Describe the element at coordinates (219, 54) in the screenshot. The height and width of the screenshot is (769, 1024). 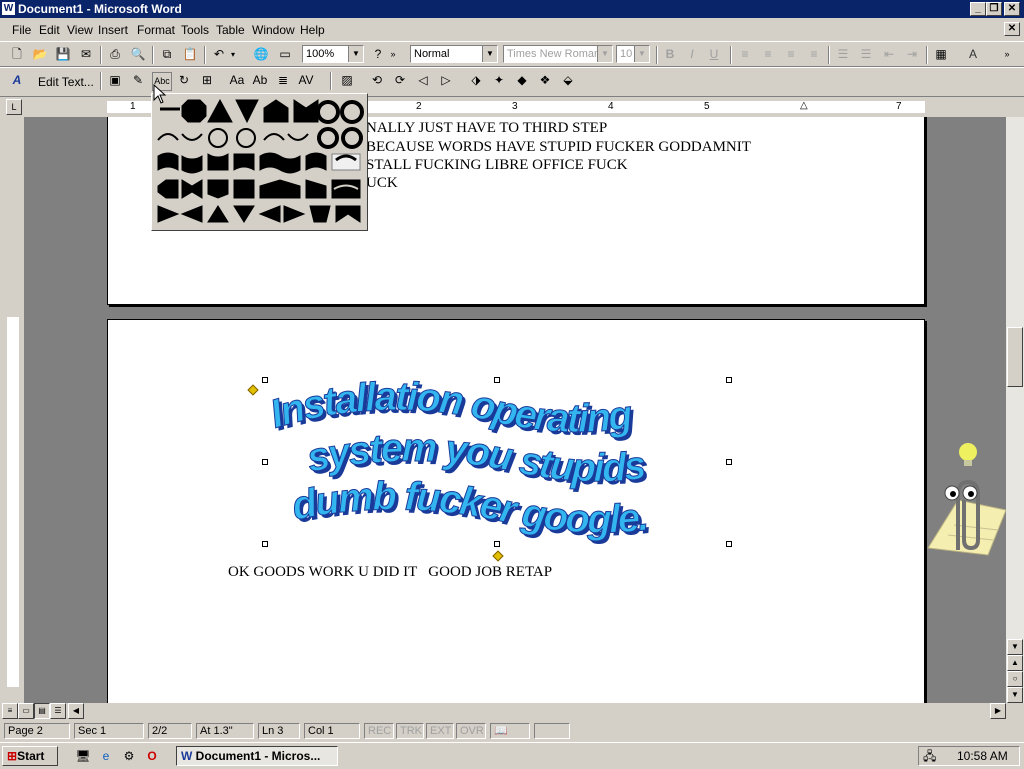
I see `undo-icon: ↶` at that location.